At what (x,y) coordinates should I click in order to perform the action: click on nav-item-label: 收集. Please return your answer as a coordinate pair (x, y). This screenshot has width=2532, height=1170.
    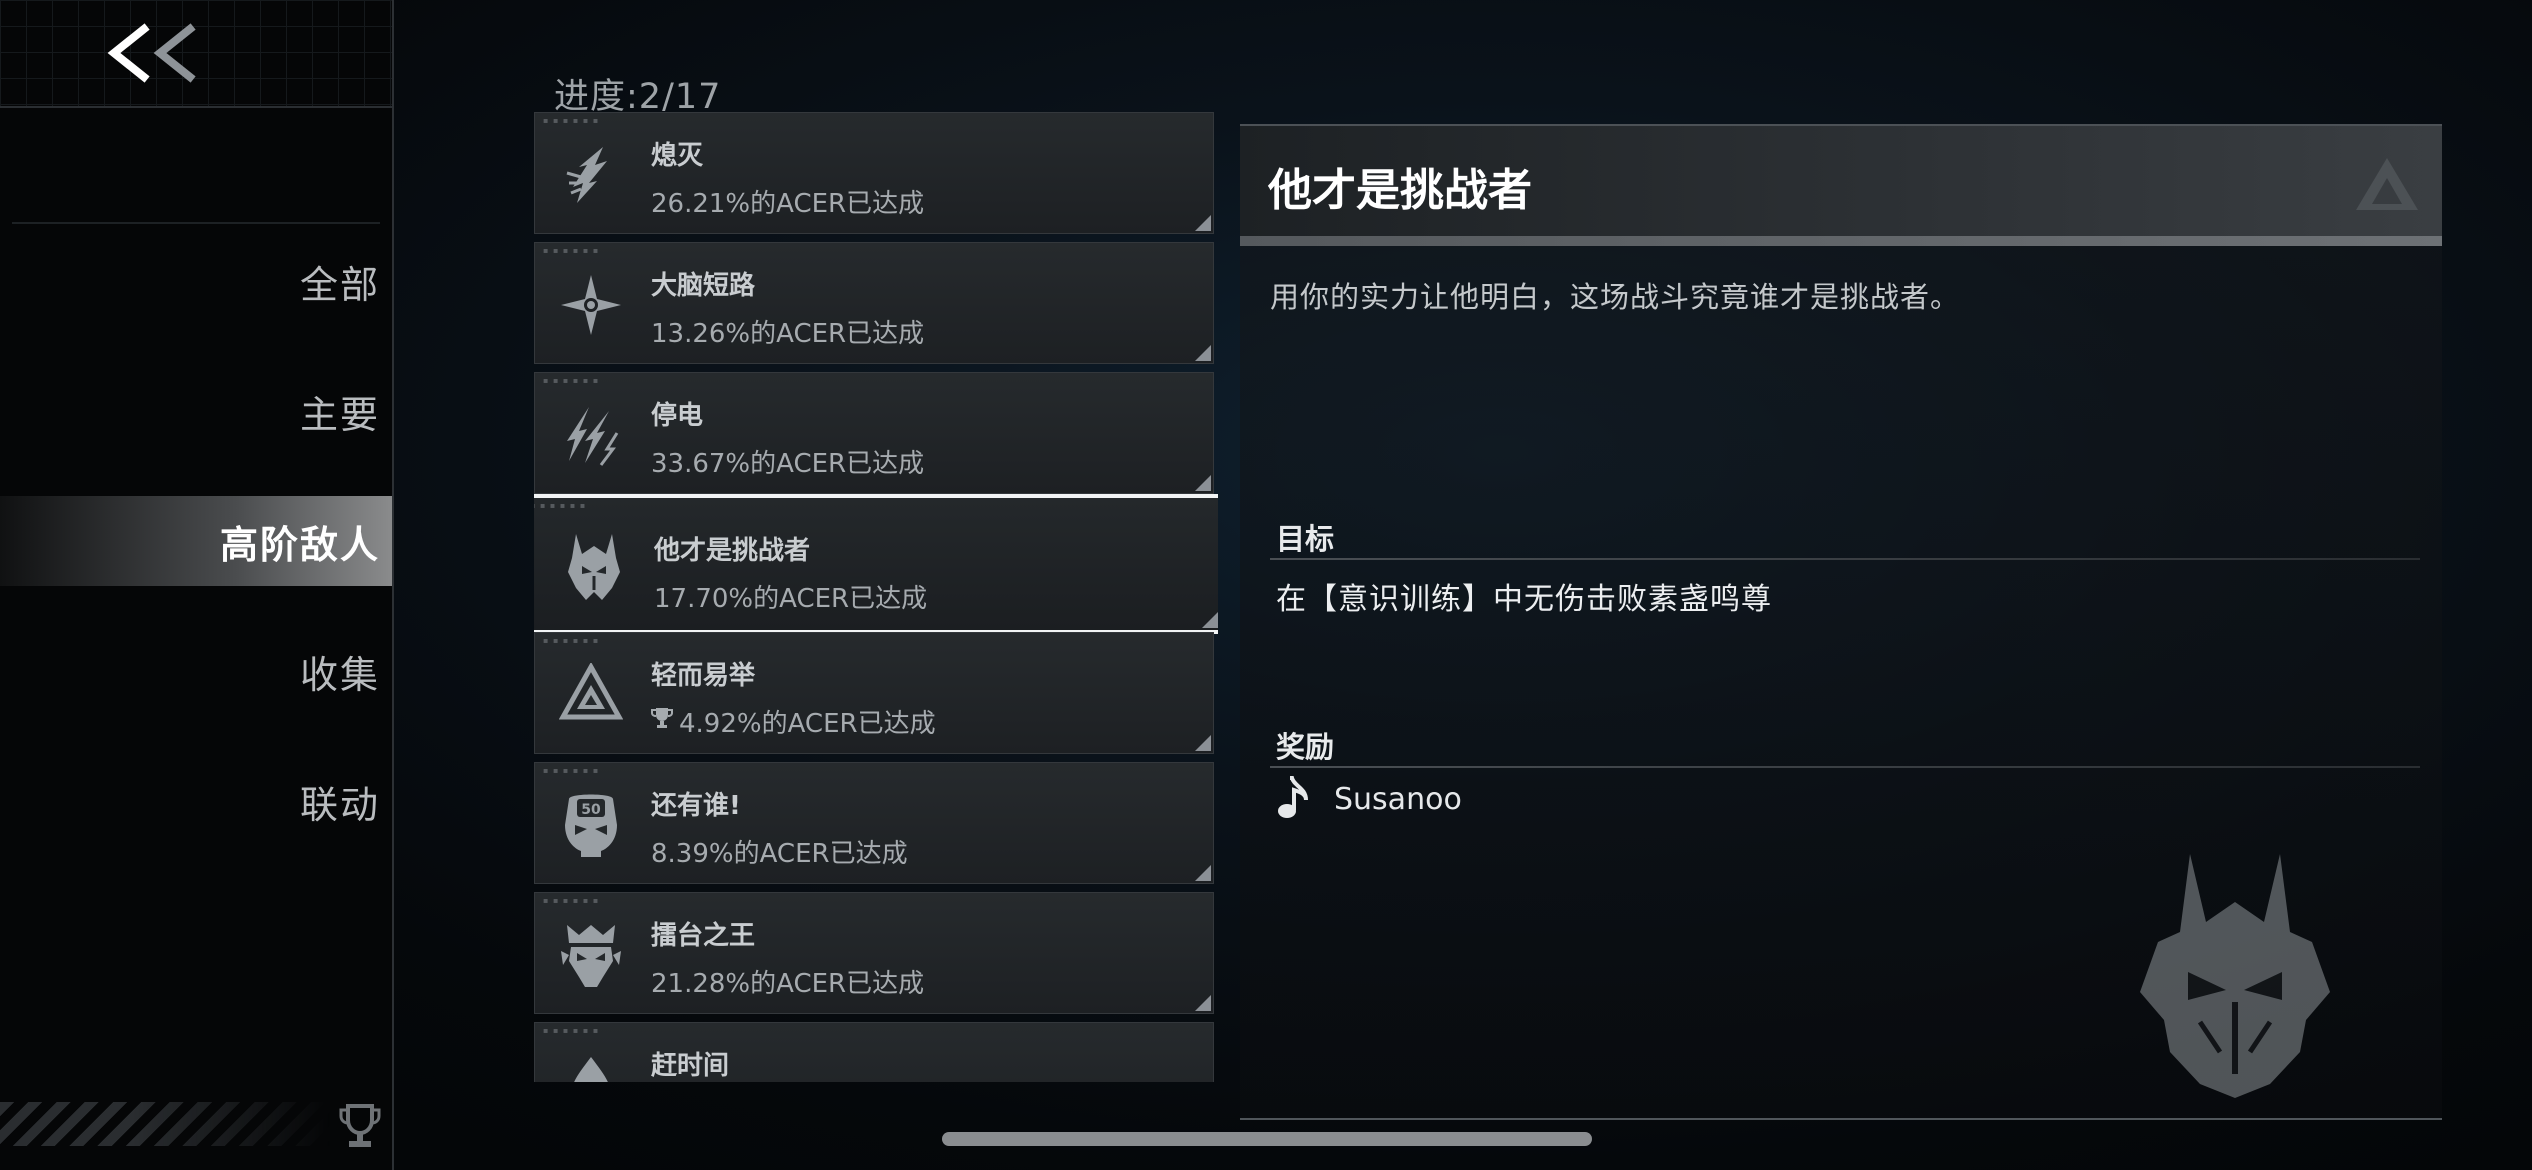
    Looking at the image, I should click on (339, 674).